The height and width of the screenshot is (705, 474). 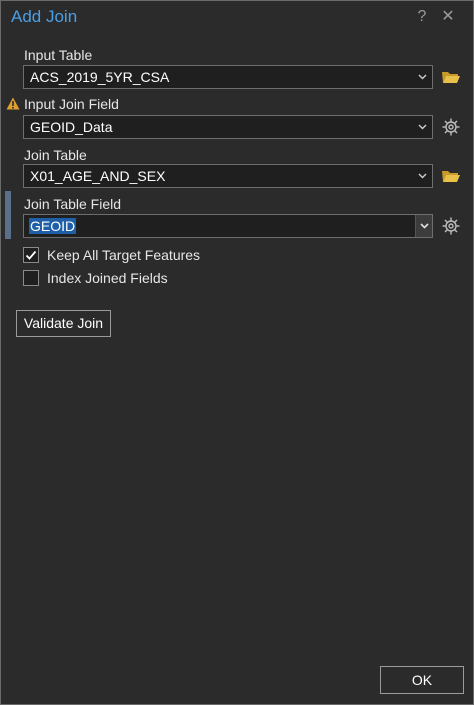 I want to click on index-joined-checkbox, so click(x=31, y=278).